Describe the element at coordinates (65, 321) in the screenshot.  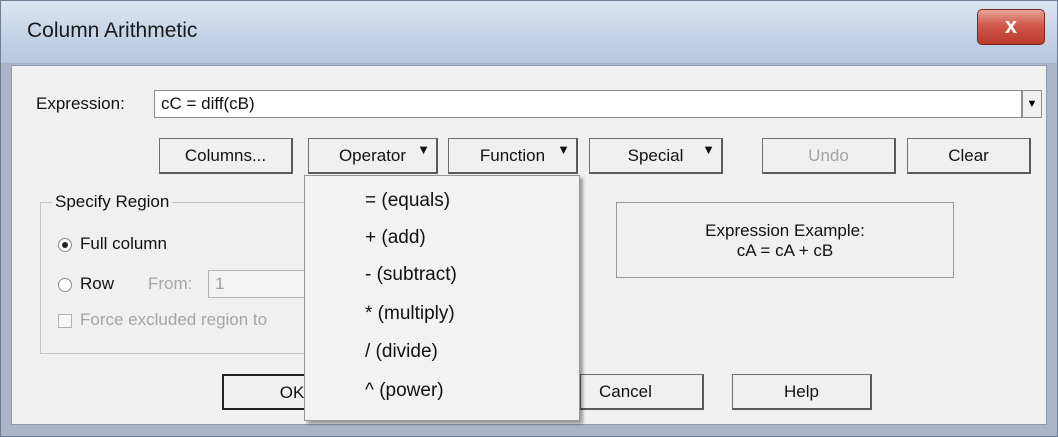
I see `force-excluded-checkbox` at that location.